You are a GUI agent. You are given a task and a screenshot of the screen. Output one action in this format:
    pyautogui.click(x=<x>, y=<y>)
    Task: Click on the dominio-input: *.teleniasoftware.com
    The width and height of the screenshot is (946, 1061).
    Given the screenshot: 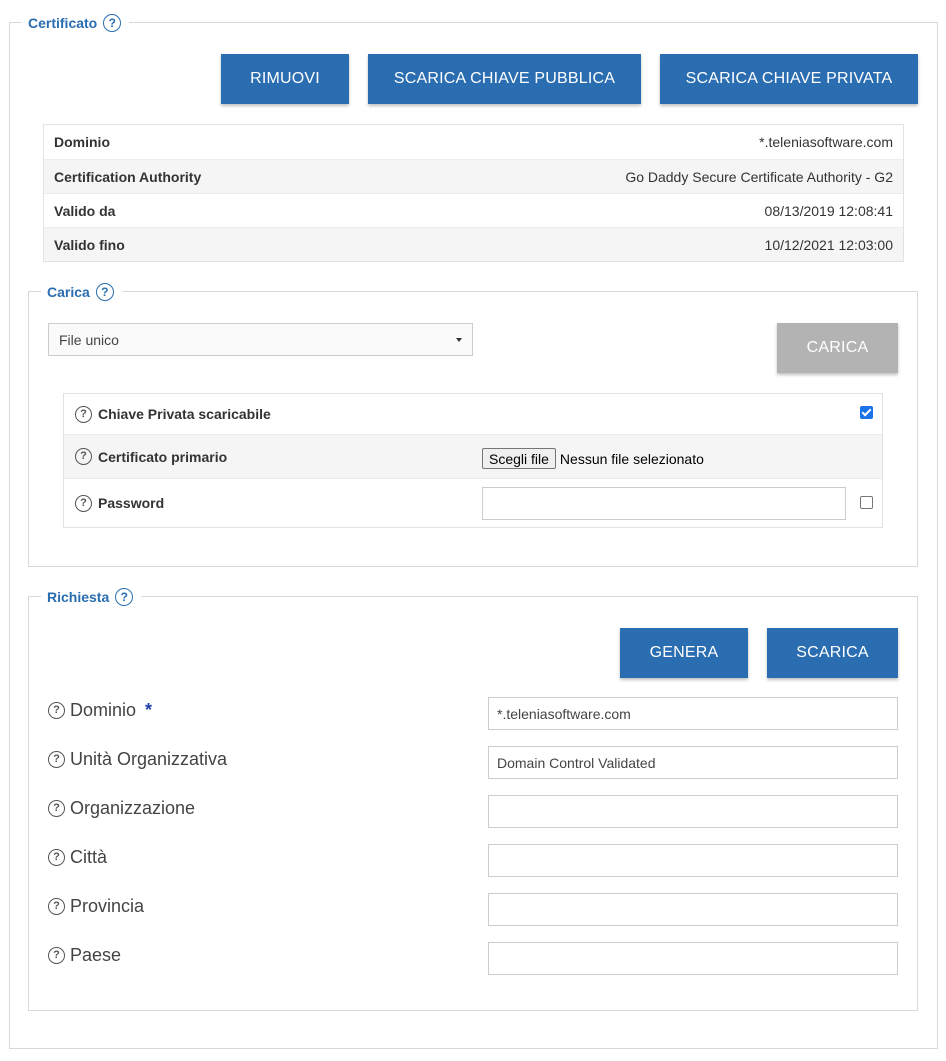 What is the action you would take?
    pyautogui.click(x=693, y=713)
    